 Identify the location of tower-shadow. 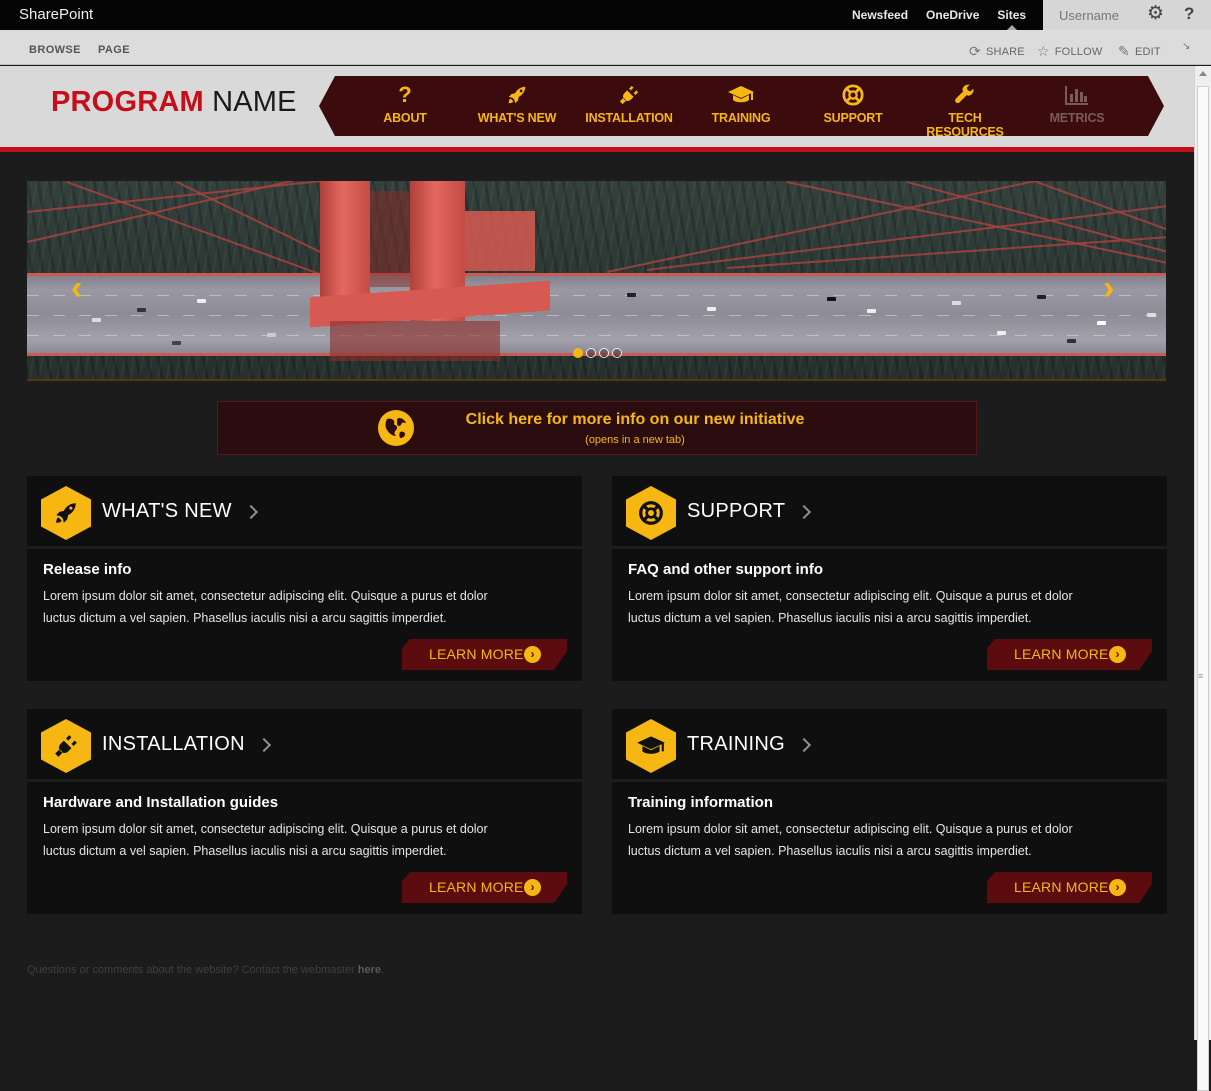
(390, 239).